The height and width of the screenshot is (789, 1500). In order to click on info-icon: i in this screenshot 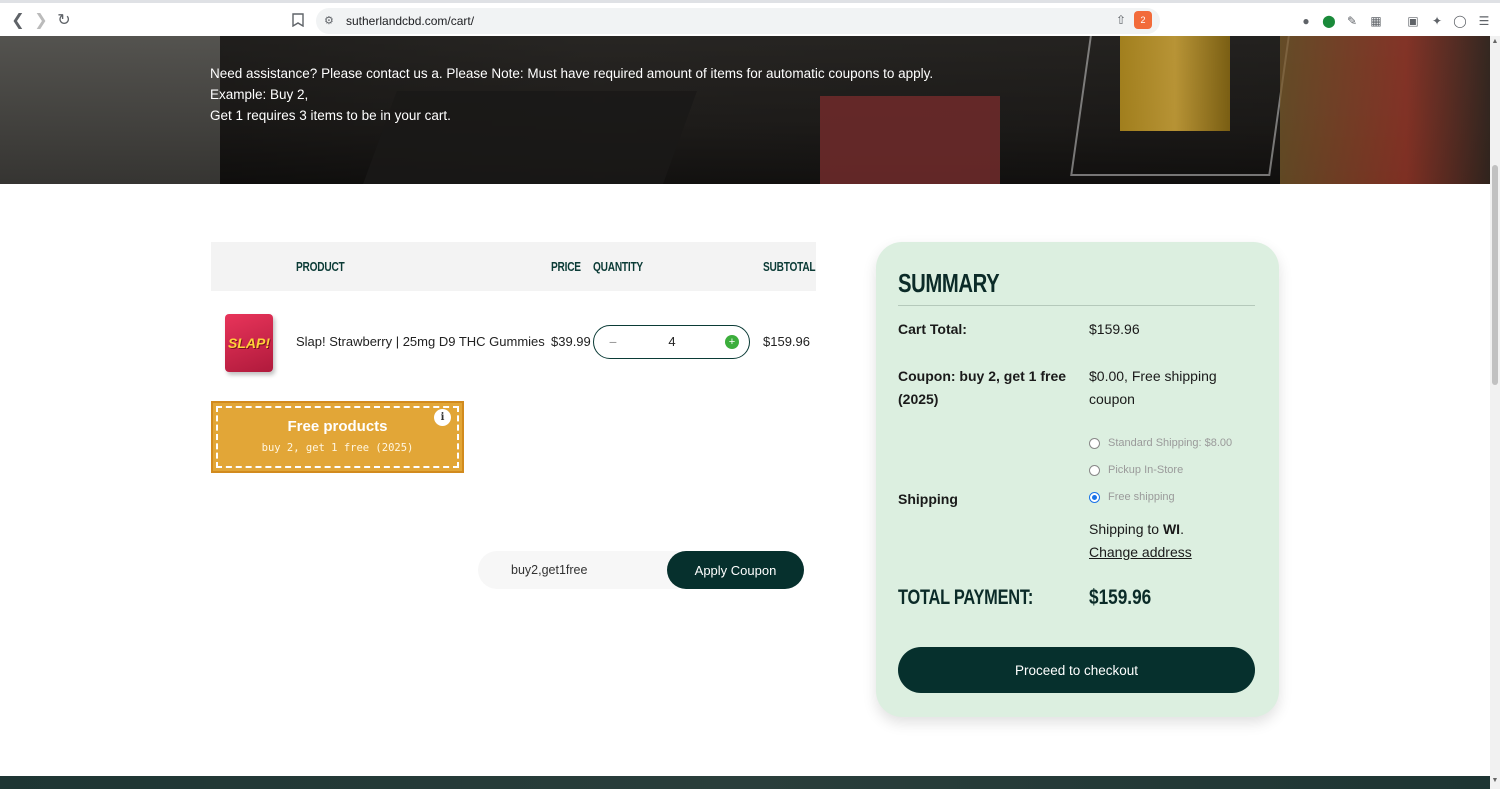, I will do `click(442, 417)`.